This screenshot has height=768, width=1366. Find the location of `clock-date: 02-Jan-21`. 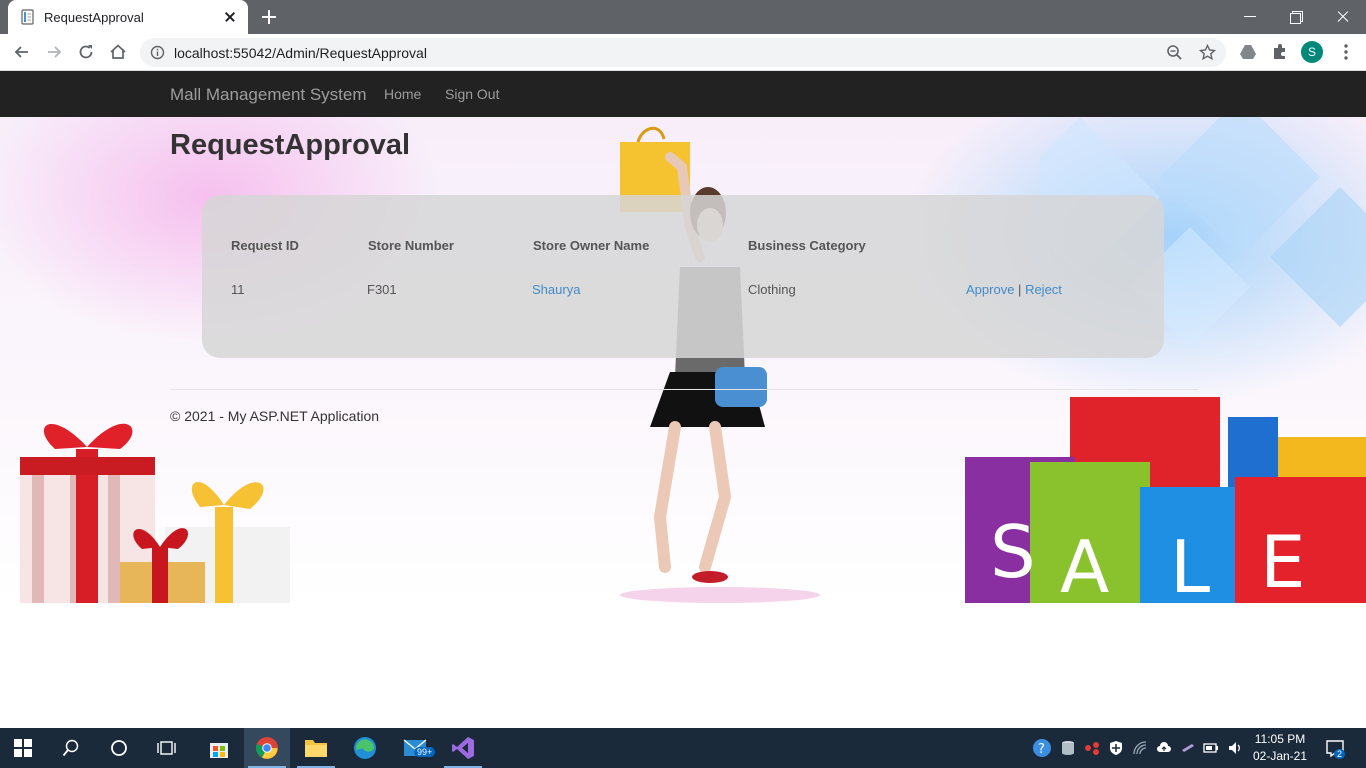

clock-date: 02-Jan-21 is located at coordinates (1280, 756).